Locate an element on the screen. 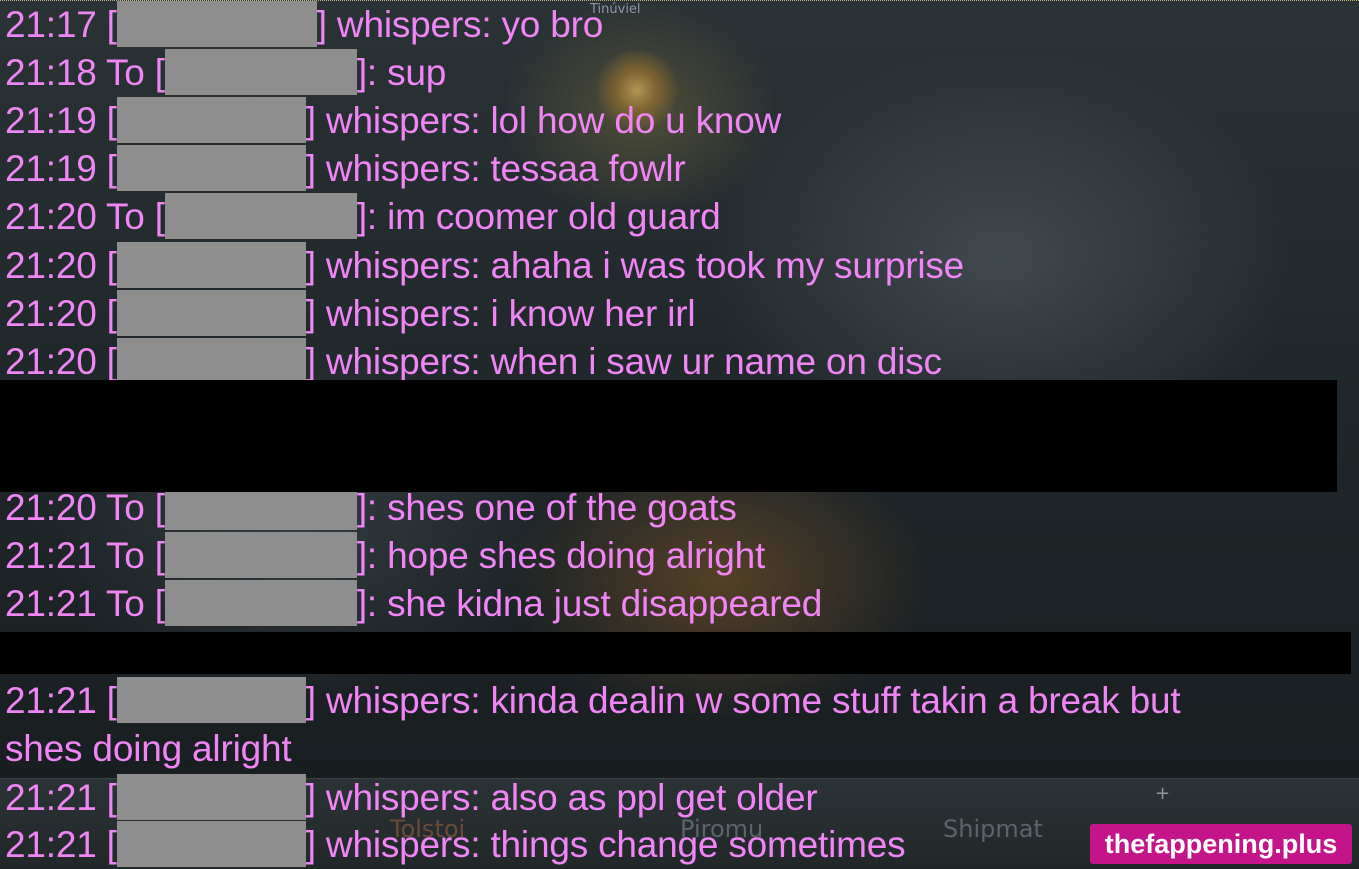 This screenshot has width=1359, height=869. chat-message: ] whispers: also as ppl get older is located at coordinates (561, 797).